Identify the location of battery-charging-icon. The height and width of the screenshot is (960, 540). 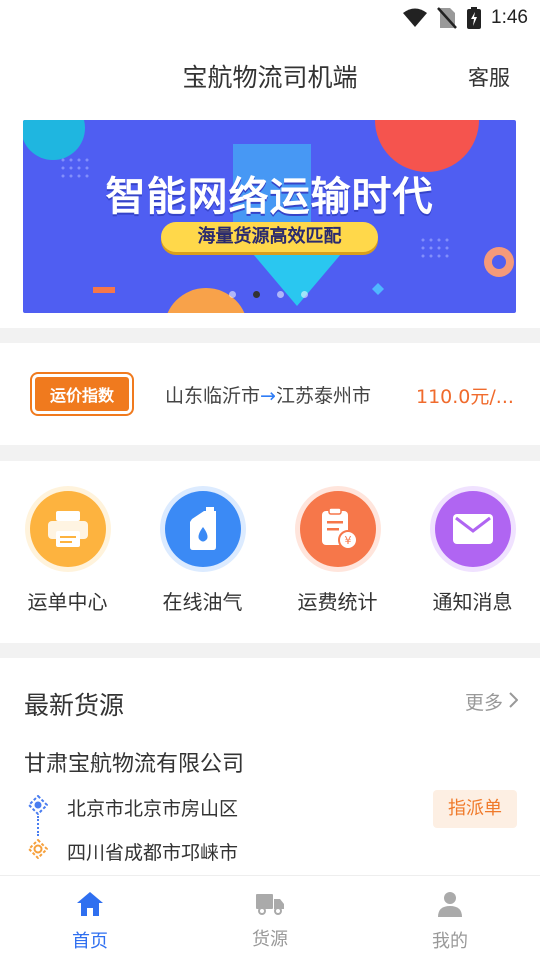
(474, 18).